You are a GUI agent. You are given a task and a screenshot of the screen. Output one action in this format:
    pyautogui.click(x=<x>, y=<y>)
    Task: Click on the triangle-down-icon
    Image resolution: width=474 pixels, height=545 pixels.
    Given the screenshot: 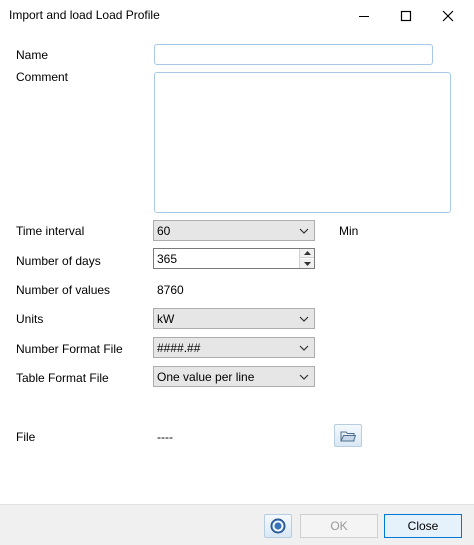 What is the action you would take?
    pyautogui.click(x=307, y=263)
    